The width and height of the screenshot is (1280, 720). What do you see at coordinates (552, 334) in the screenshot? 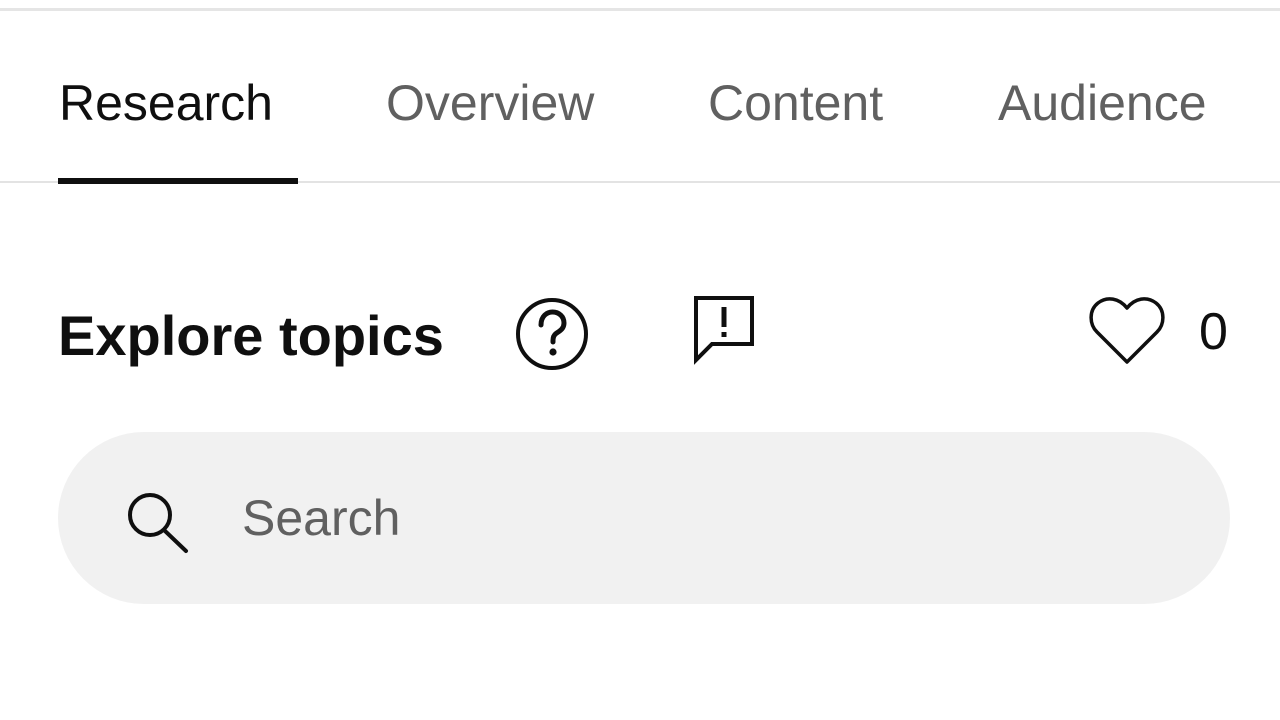
I see `help-circle-icon` at bounding box center [552, 334].